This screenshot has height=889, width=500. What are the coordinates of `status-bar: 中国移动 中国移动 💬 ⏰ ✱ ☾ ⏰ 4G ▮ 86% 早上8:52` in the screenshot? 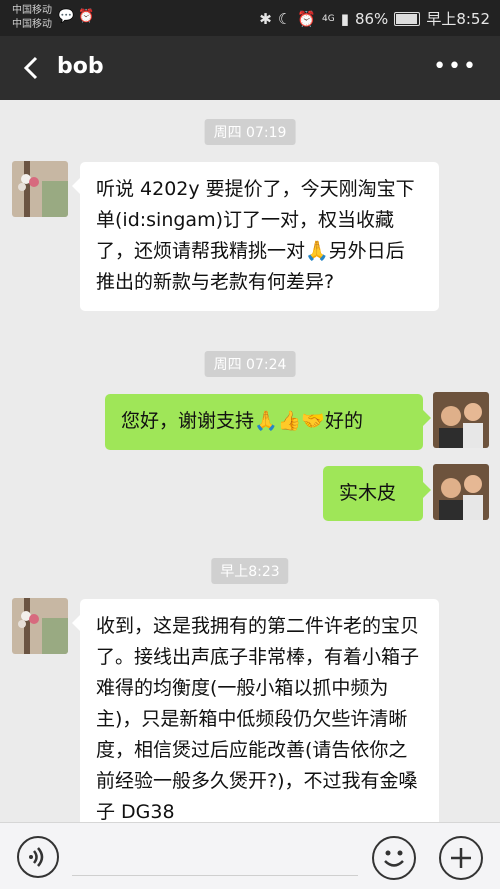 It's located at (250, 18).